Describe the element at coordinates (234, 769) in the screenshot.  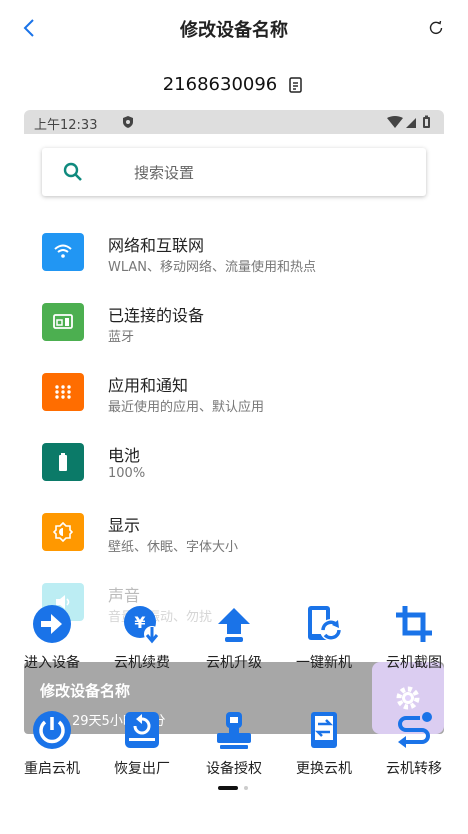
I see `action-label: 设备授权` at that location.